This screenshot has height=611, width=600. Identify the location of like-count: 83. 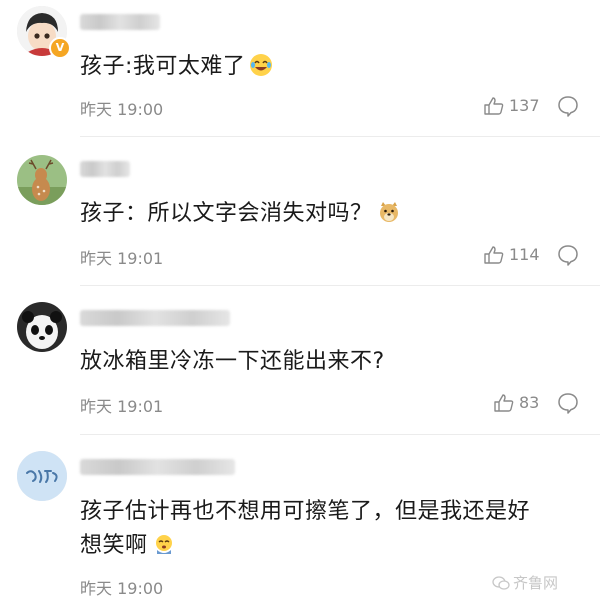
(529, 402).